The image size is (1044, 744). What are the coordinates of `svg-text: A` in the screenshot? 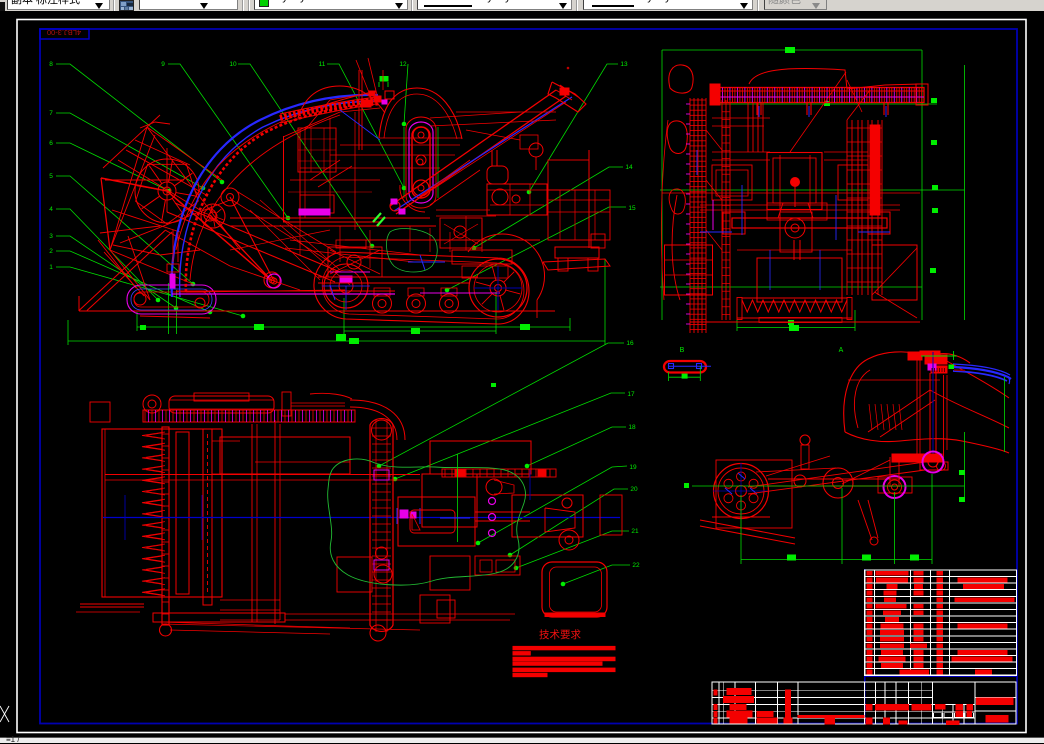 It's located at (841, 350).